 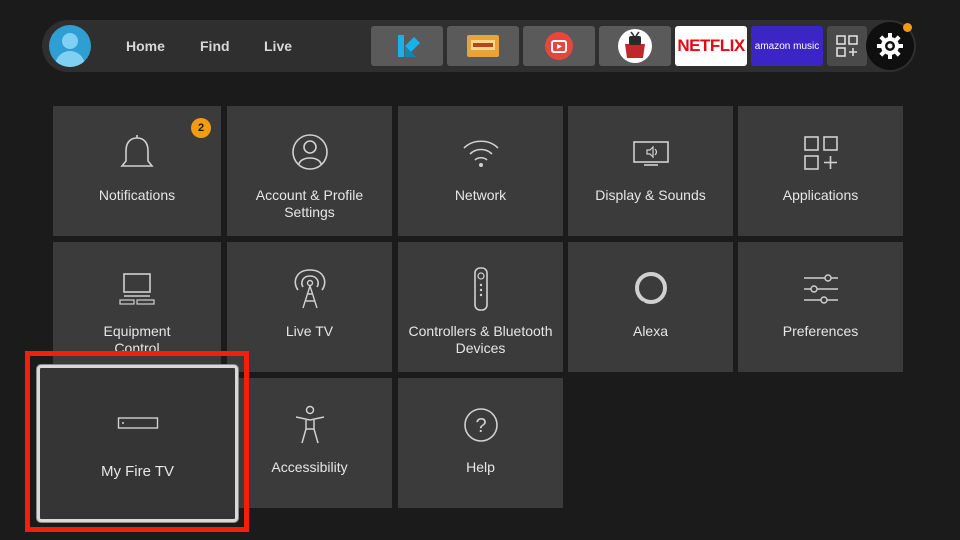 What do you see at coordinates (650, 171) in the screenshot?
I see `tile-display-sounds: Display & Sounds` at bounding box center [650, 171].